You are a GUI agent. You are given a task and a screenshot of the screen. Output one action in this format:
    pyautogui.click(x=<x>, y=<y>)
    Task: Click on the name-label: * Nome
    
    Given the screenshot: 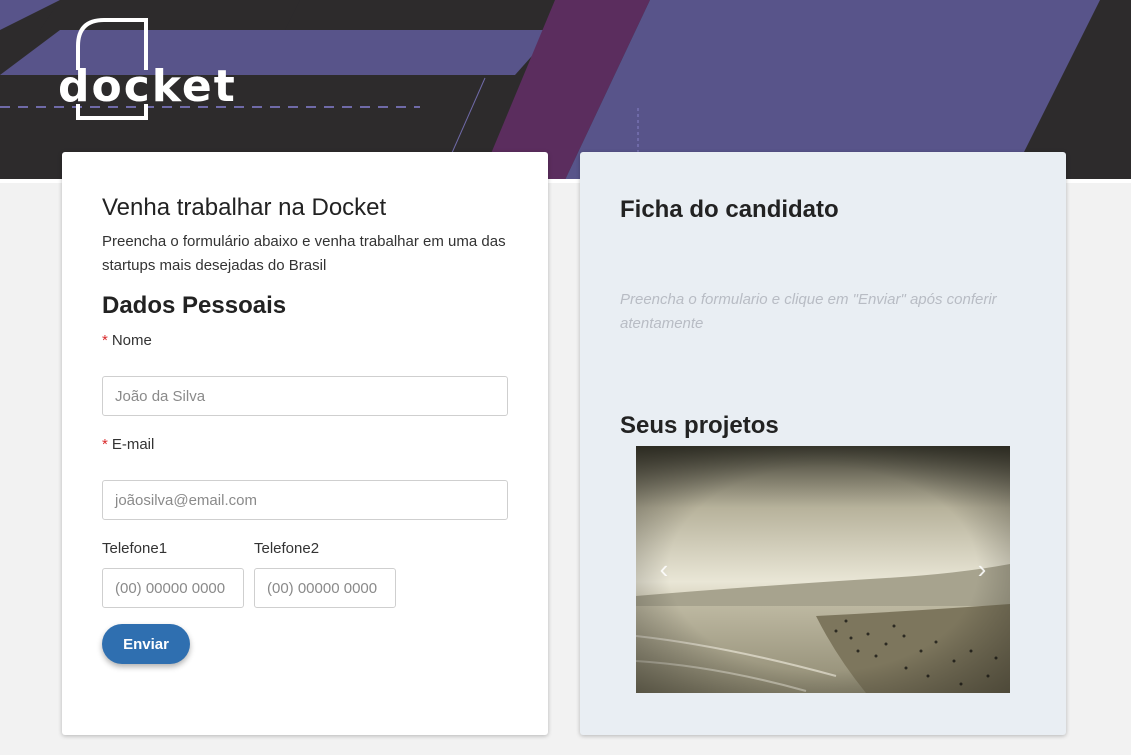 What is the action you would take?
    pyautogui.click(x=127, y=340)
    